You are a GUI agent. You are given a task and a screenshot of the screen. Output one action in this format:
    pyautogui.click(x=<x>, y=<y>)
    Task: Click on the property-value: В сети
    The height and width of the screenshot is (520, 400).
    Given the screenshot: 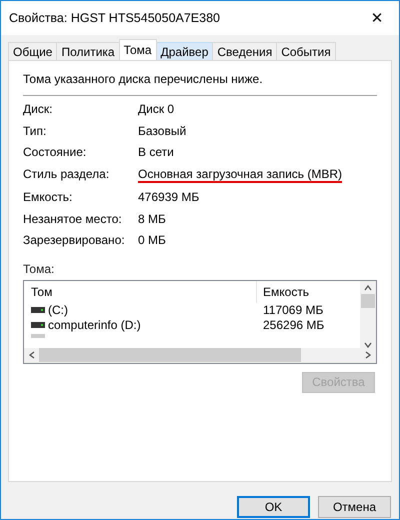 What is the action you would take?
    pyautogui.click(x=156, y=152)
    